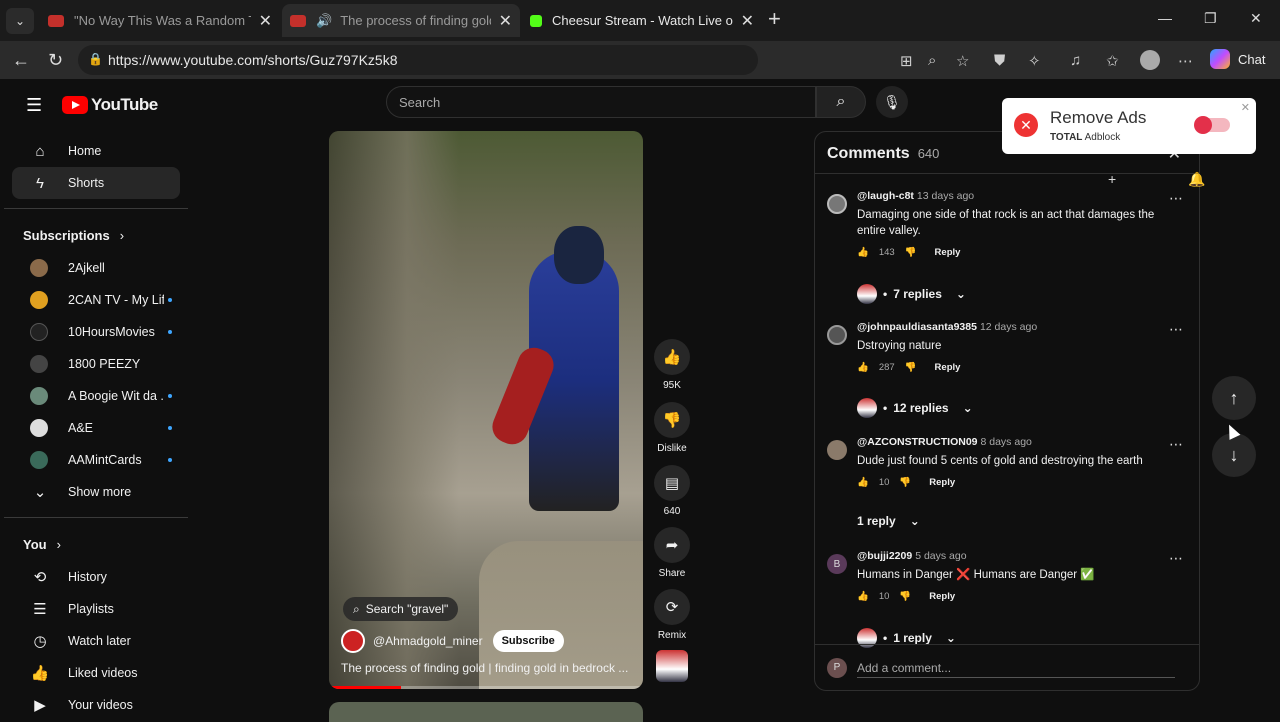  I want to click on sidebar-item-liked-videos: 👍 Liked videos, so click(96, 673).